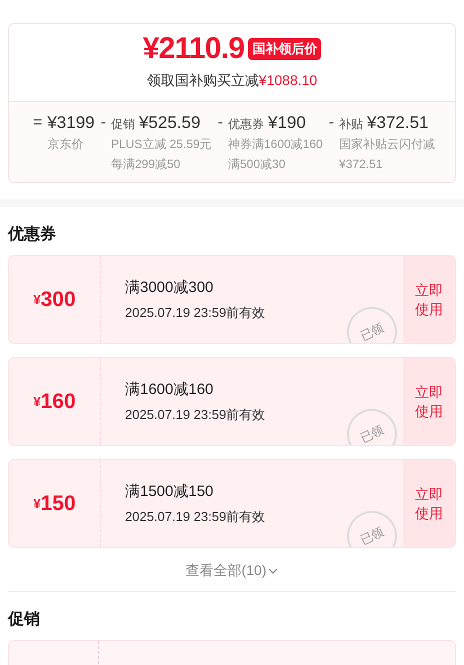  What do you see at coordinates (55, 299) in the screenshot?
I see `coupon-value: ¥300` at bounding box center [55, 299].